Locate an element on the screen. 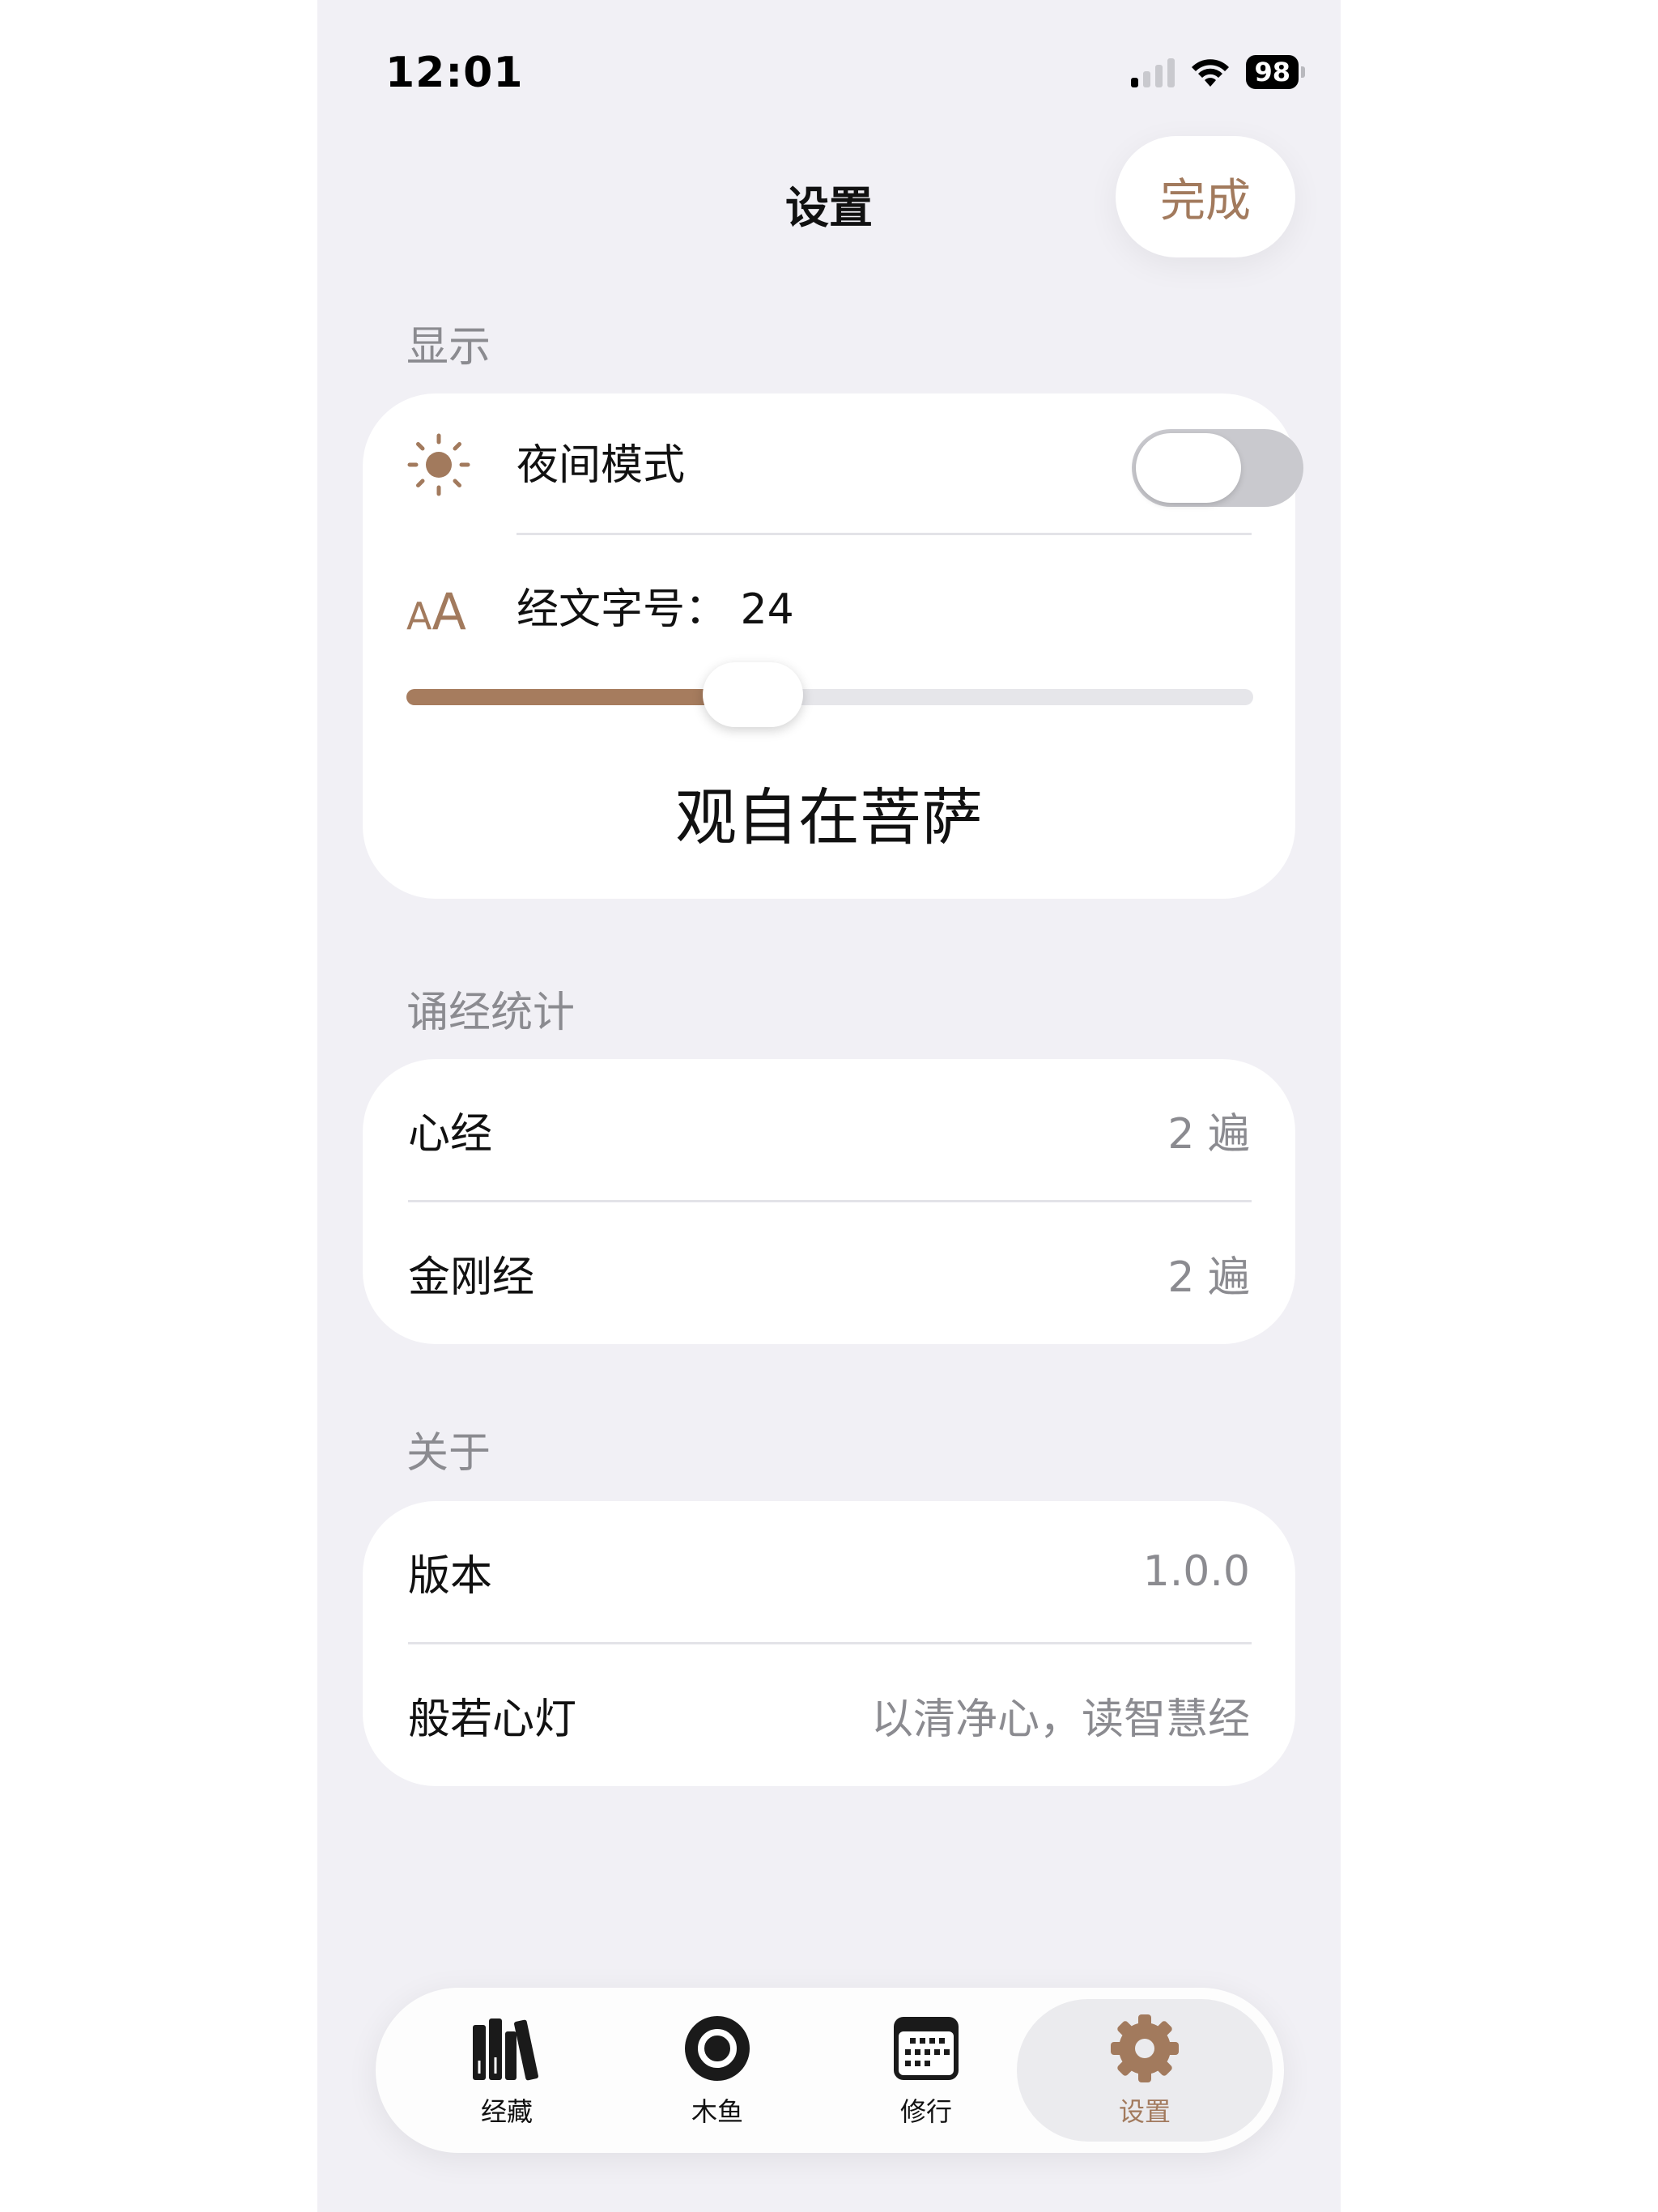  stat-row-xinjing: 心经 2 遍 is located at coordinates (829, 1129).